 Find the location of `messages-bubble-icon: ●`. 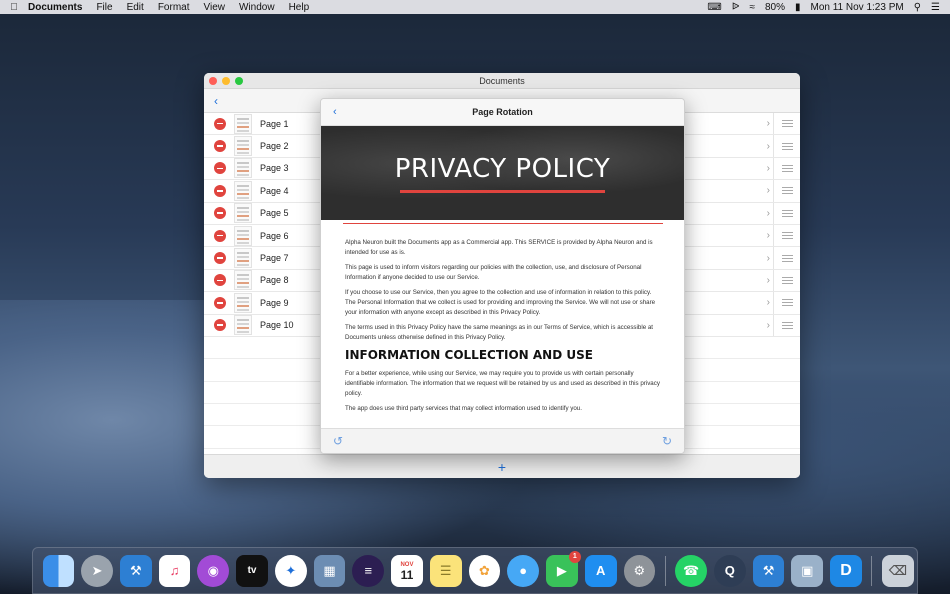

messages-bubble-icon: ● is located at coordinates (523, 570).